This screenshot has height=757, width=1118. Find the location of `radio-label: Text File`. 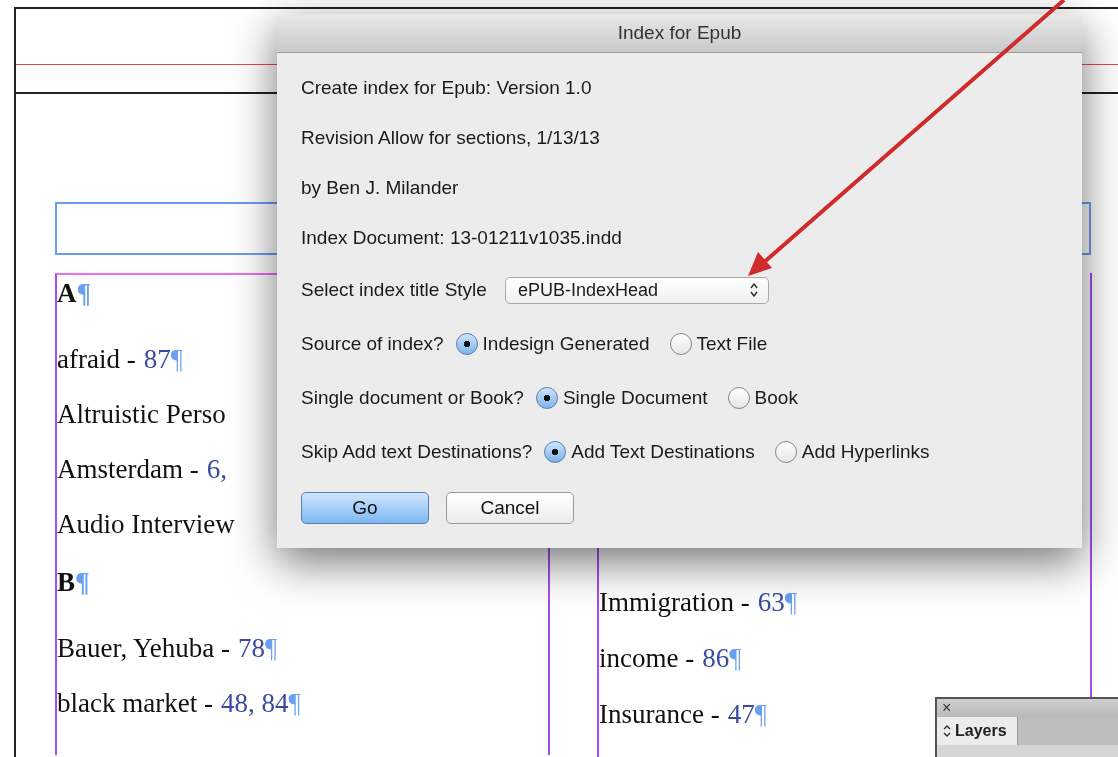

radio-label: Text File is located at coordinates (732, 344).